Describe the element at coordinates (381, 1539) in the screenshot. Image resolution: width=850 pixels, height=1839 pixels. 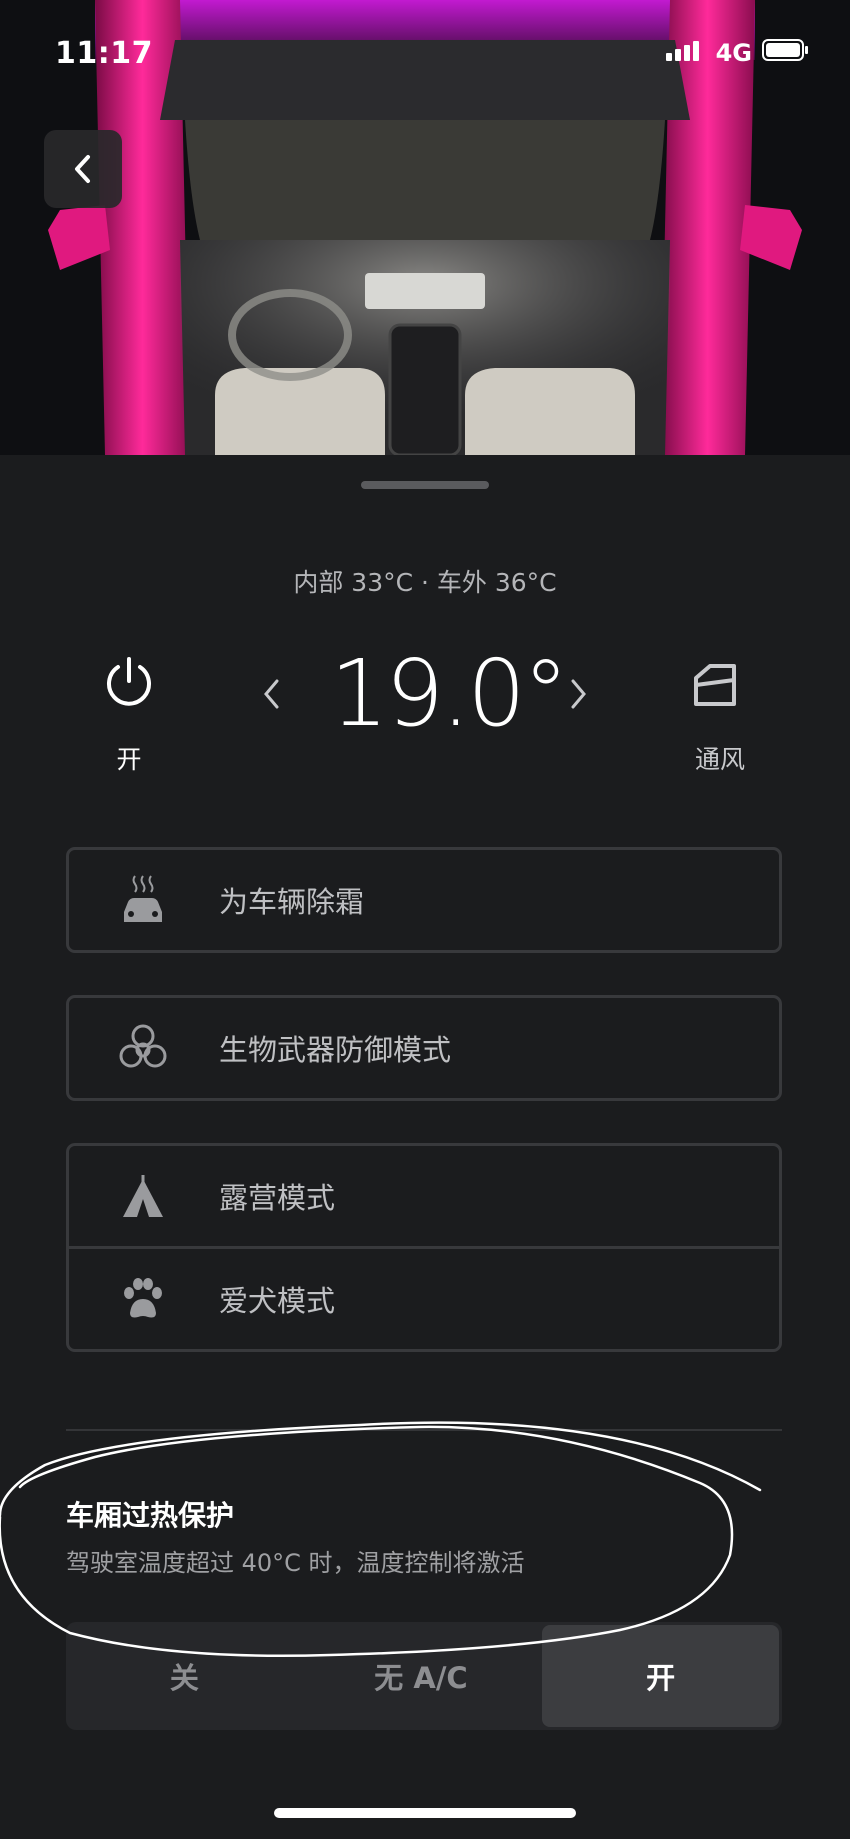
I see `hand-drawn-annotation` at that location.